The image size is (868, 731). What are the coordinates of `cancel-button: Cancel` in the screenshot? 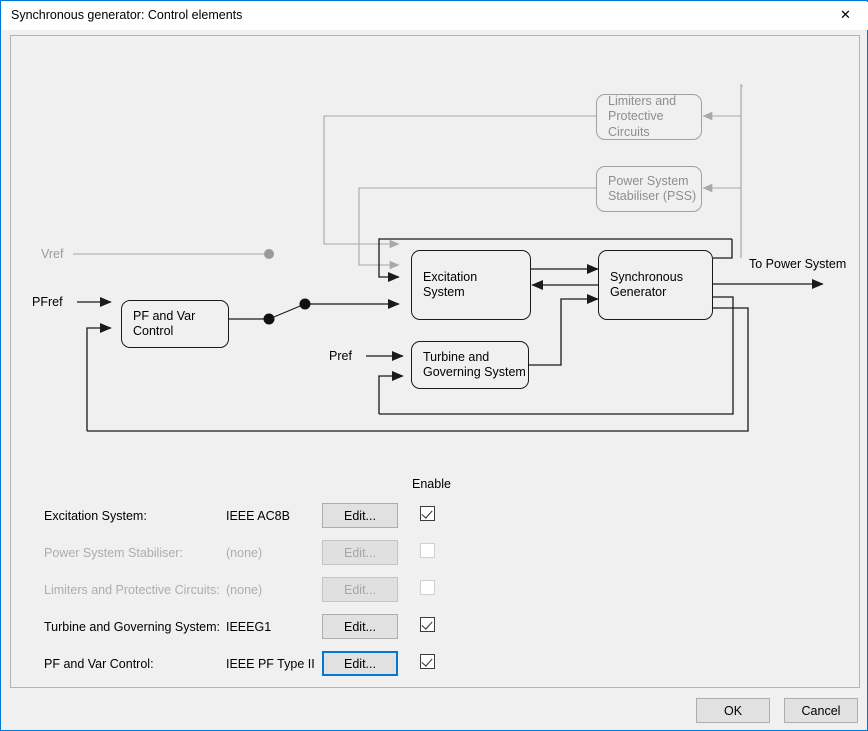 It's located at (821, 710).